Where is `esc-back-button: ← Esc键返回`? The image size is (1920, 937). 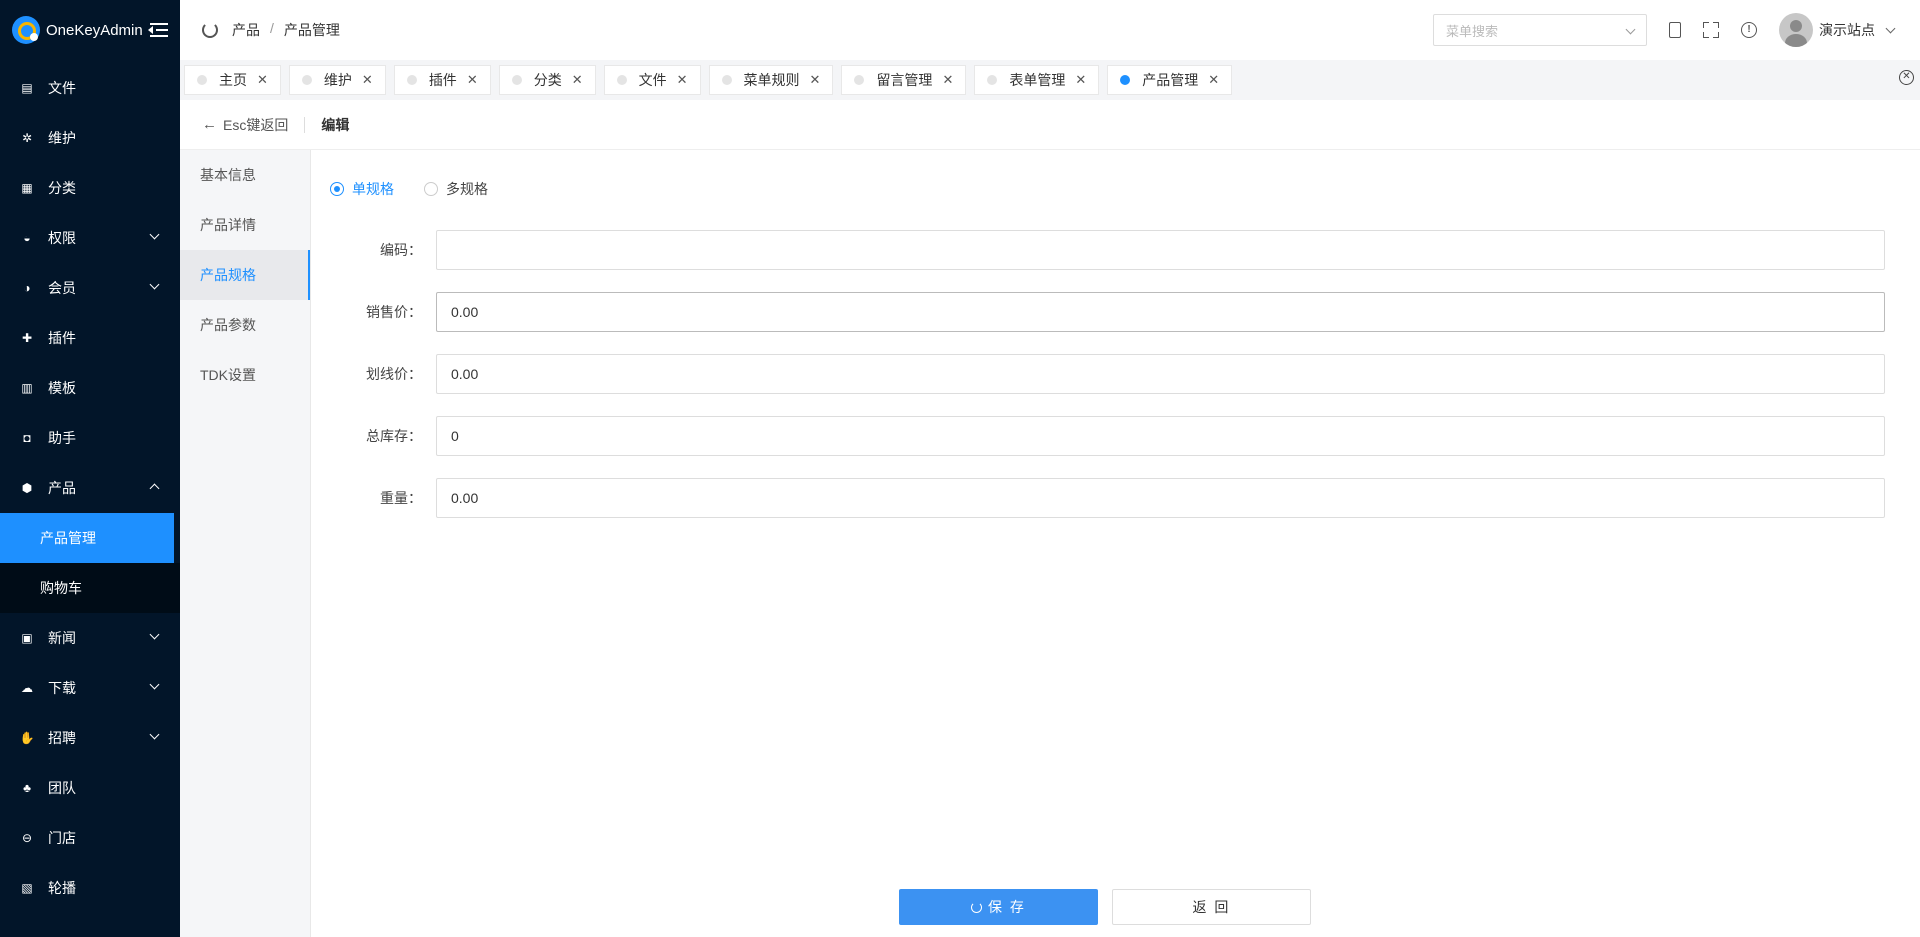
esc-back-button: ← Esc键返回 is located at coordinates (245, 125).